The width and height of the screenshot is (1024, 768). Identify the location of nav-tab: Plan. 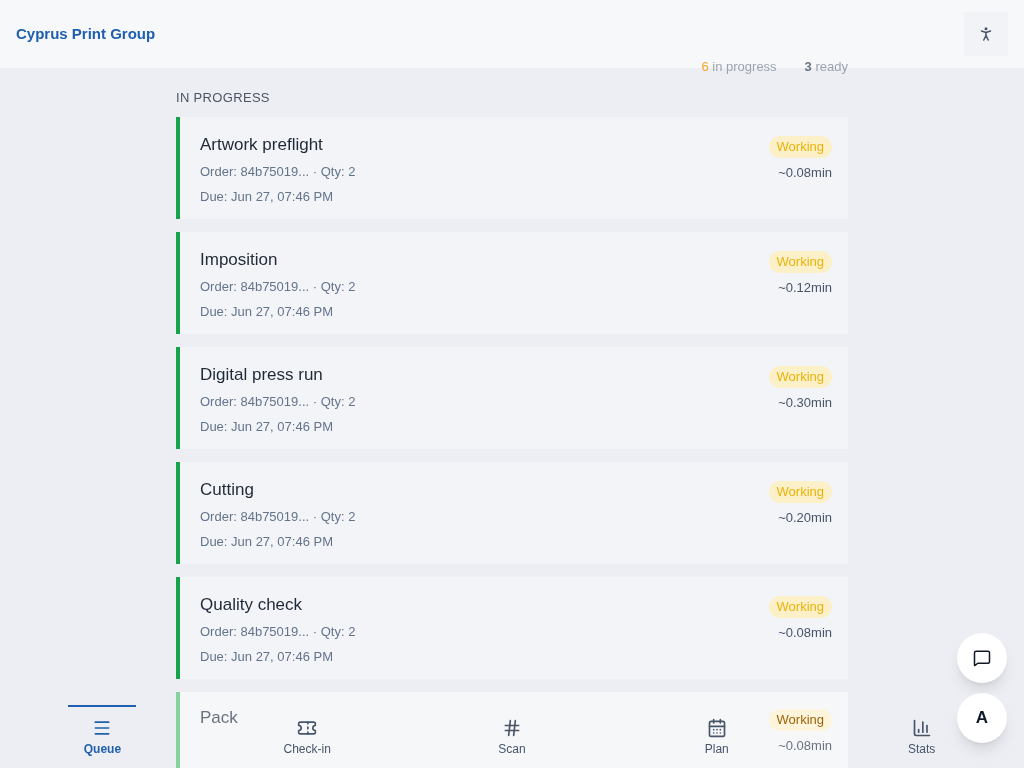
(716, 736).